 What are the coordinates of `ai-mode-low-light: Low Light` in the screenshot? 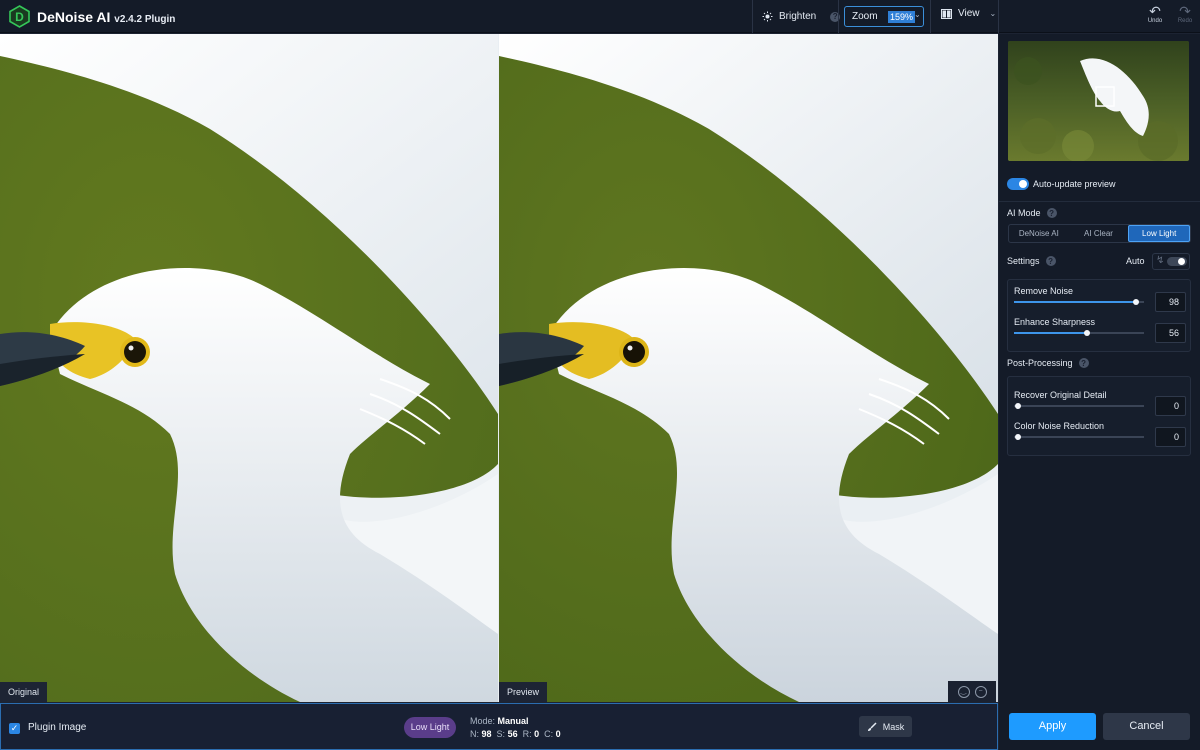 It's located at (1159, 233).